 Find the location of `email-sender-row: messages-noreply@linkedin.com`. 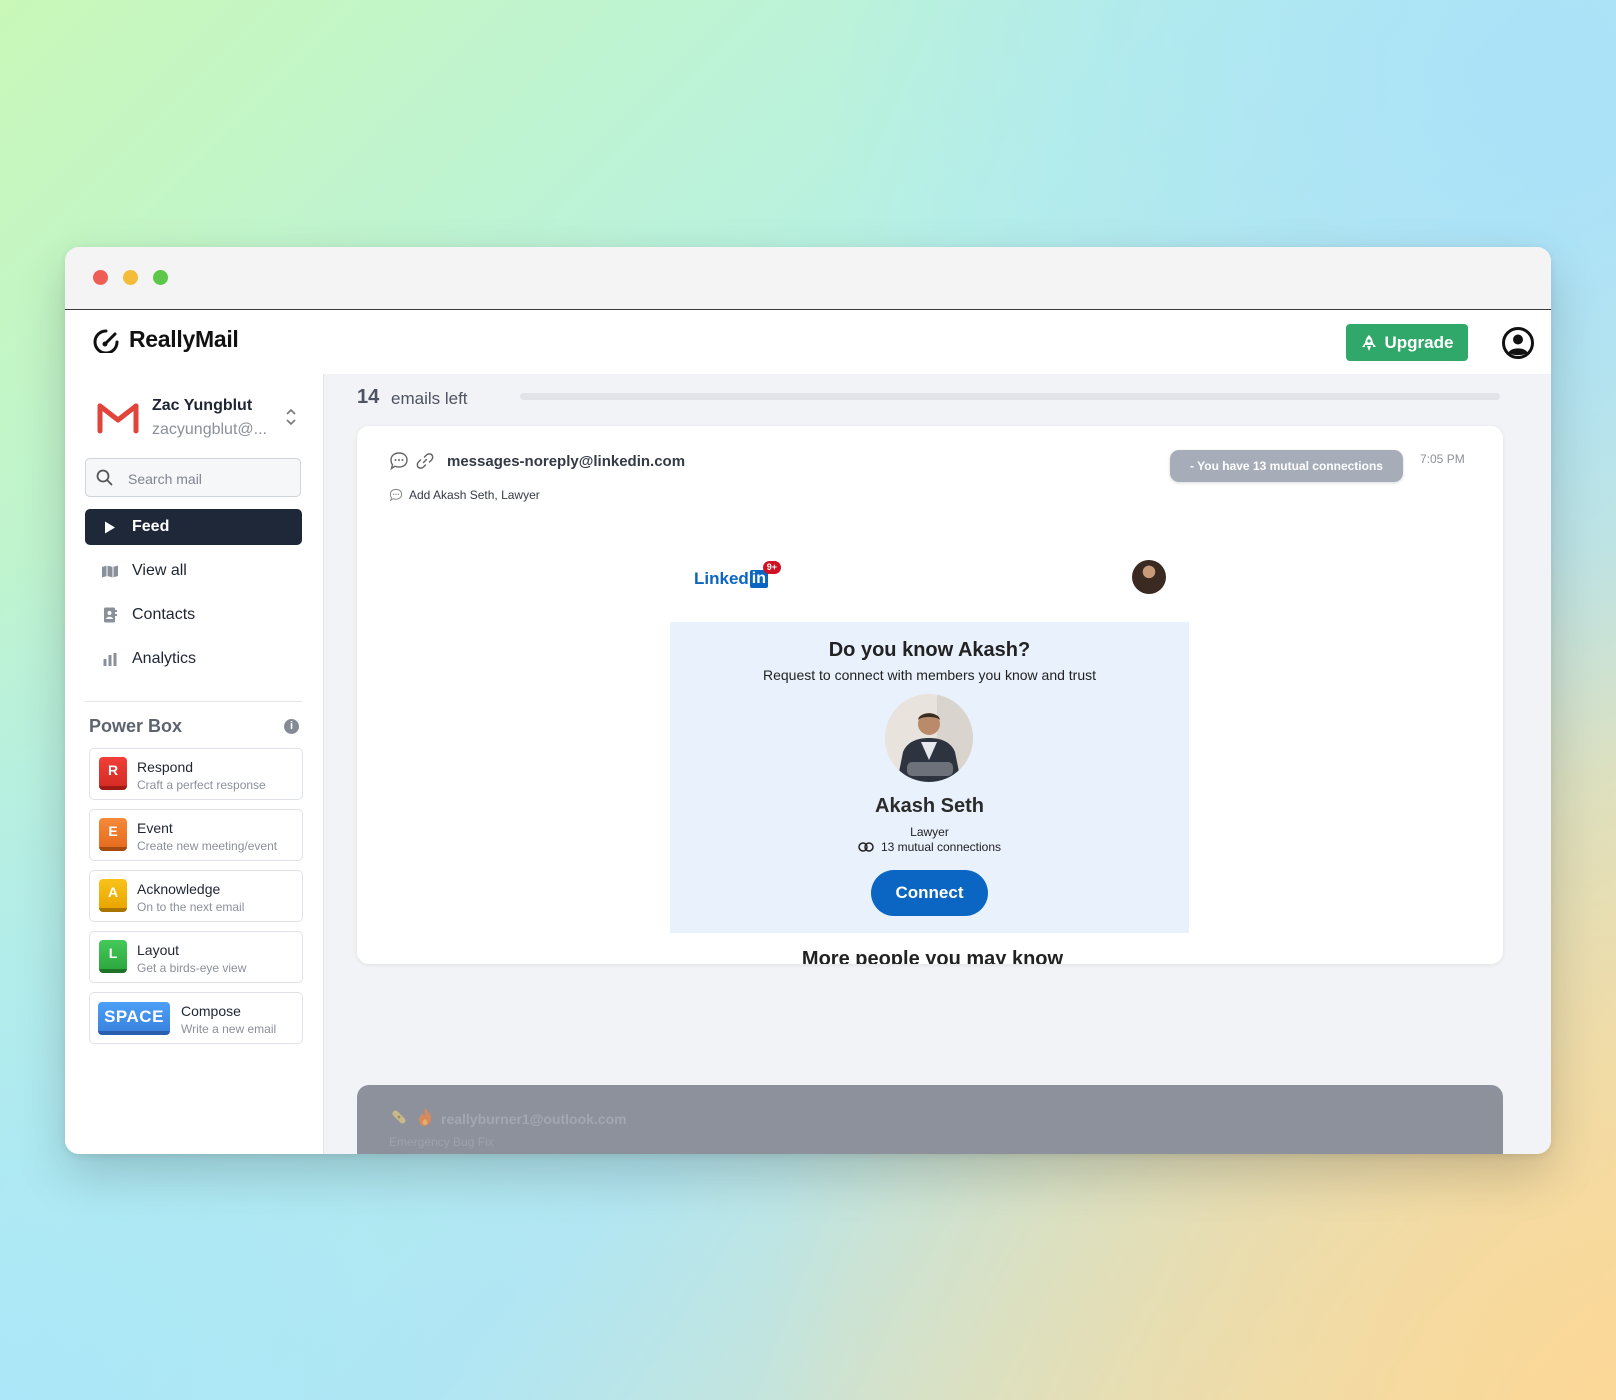

email-sender-row: messages-noreply@linkedin.com is located at coordinates (537, 461).